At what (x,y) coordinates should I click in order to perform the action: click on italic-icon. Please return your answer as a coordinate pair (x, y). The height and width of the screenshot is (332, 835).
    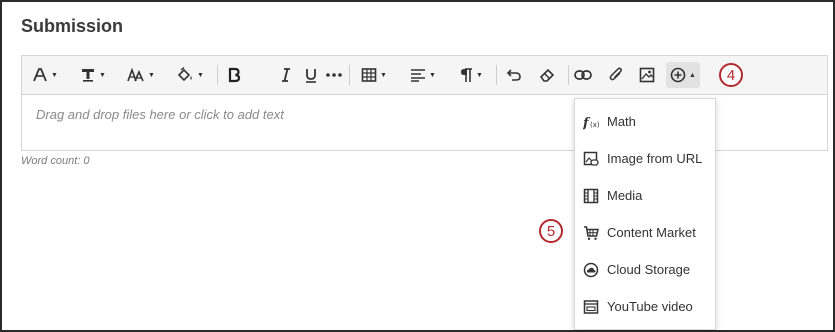
    Looking at the image, I should click on (286, 75).